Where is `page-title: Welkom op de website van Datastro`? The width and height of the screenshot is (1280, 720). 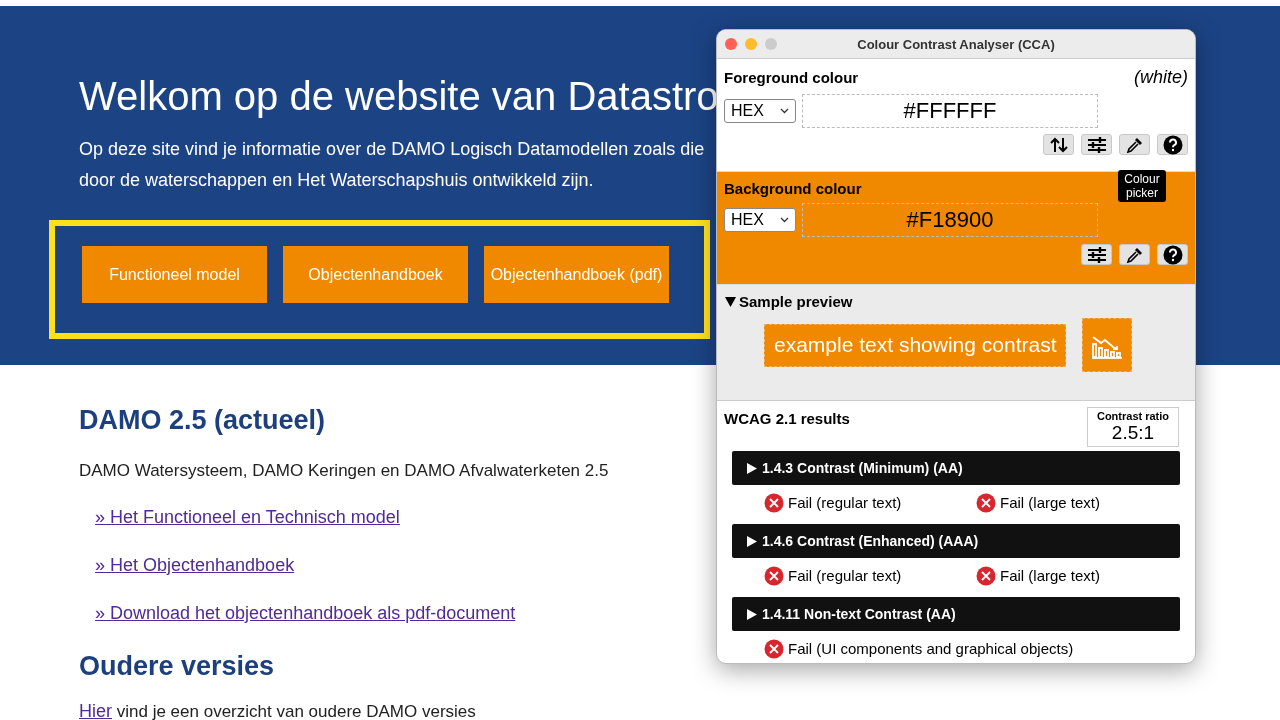
page-title: Welkom op de website van Datastro is located at coordinates (399, 96).